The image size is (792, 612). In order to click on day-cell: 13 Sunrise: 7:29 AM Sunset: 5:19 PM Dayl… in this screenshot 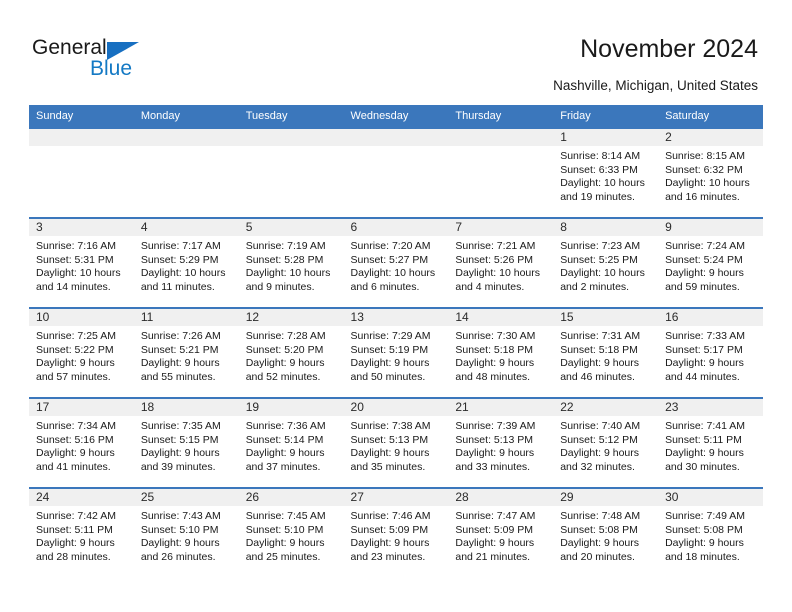, I will do `click(396, 352)`.